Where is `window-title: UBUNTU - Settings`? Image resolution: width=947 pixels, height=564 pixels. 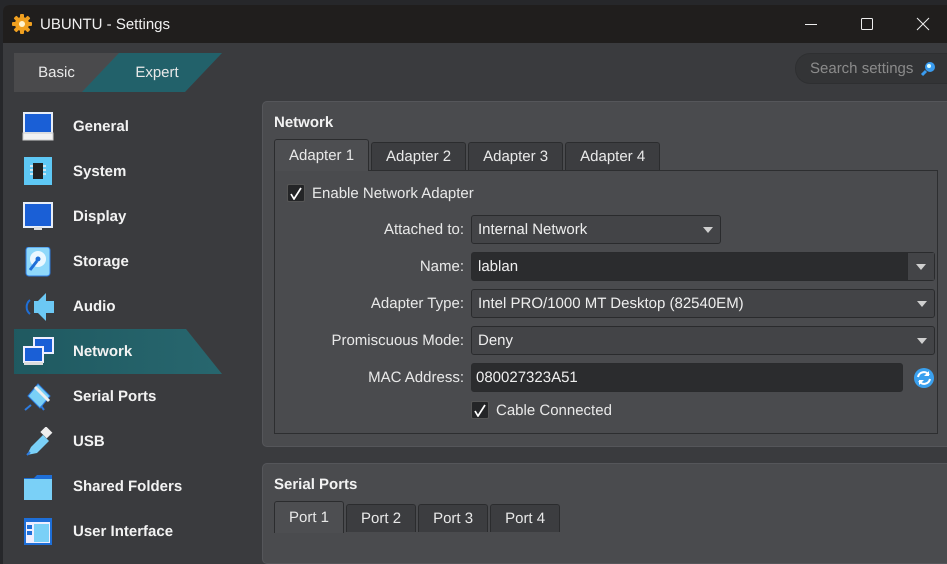 window-title: UBUNTU - Settings is located at coordinates (106, 24).